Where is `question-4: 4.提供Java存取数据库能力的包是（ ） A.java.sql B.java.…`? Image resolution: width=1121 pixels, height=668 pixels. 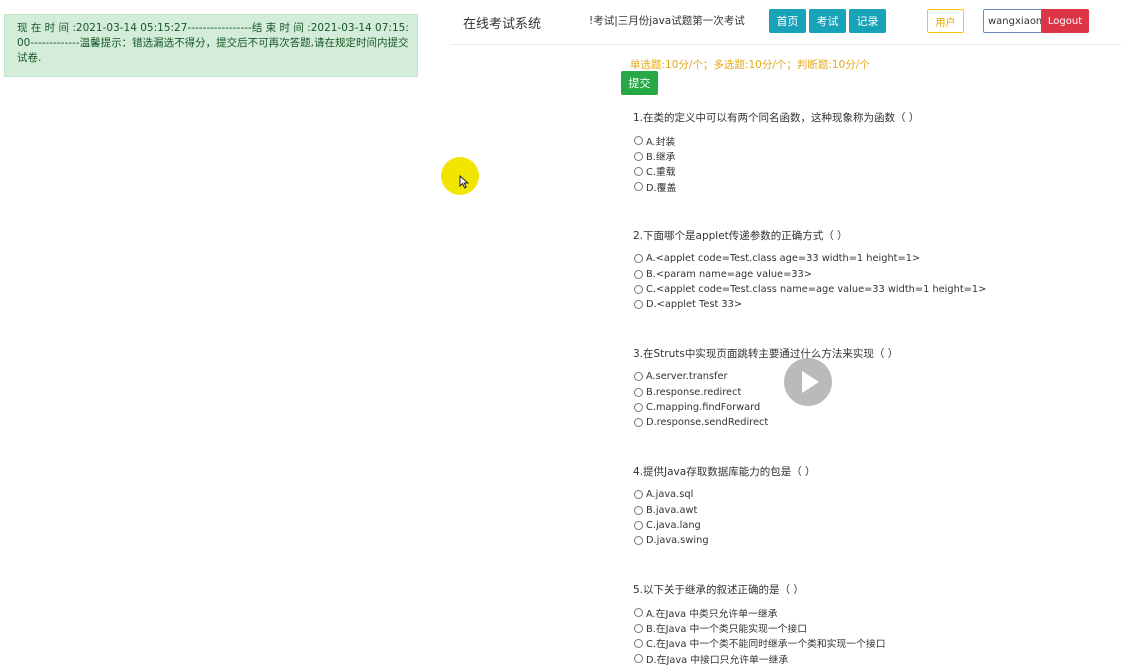
question-4: 4.提供Java存取数据库能力的包是（ ） A.java.sql B.java.… is located at coordinates (868, 507).